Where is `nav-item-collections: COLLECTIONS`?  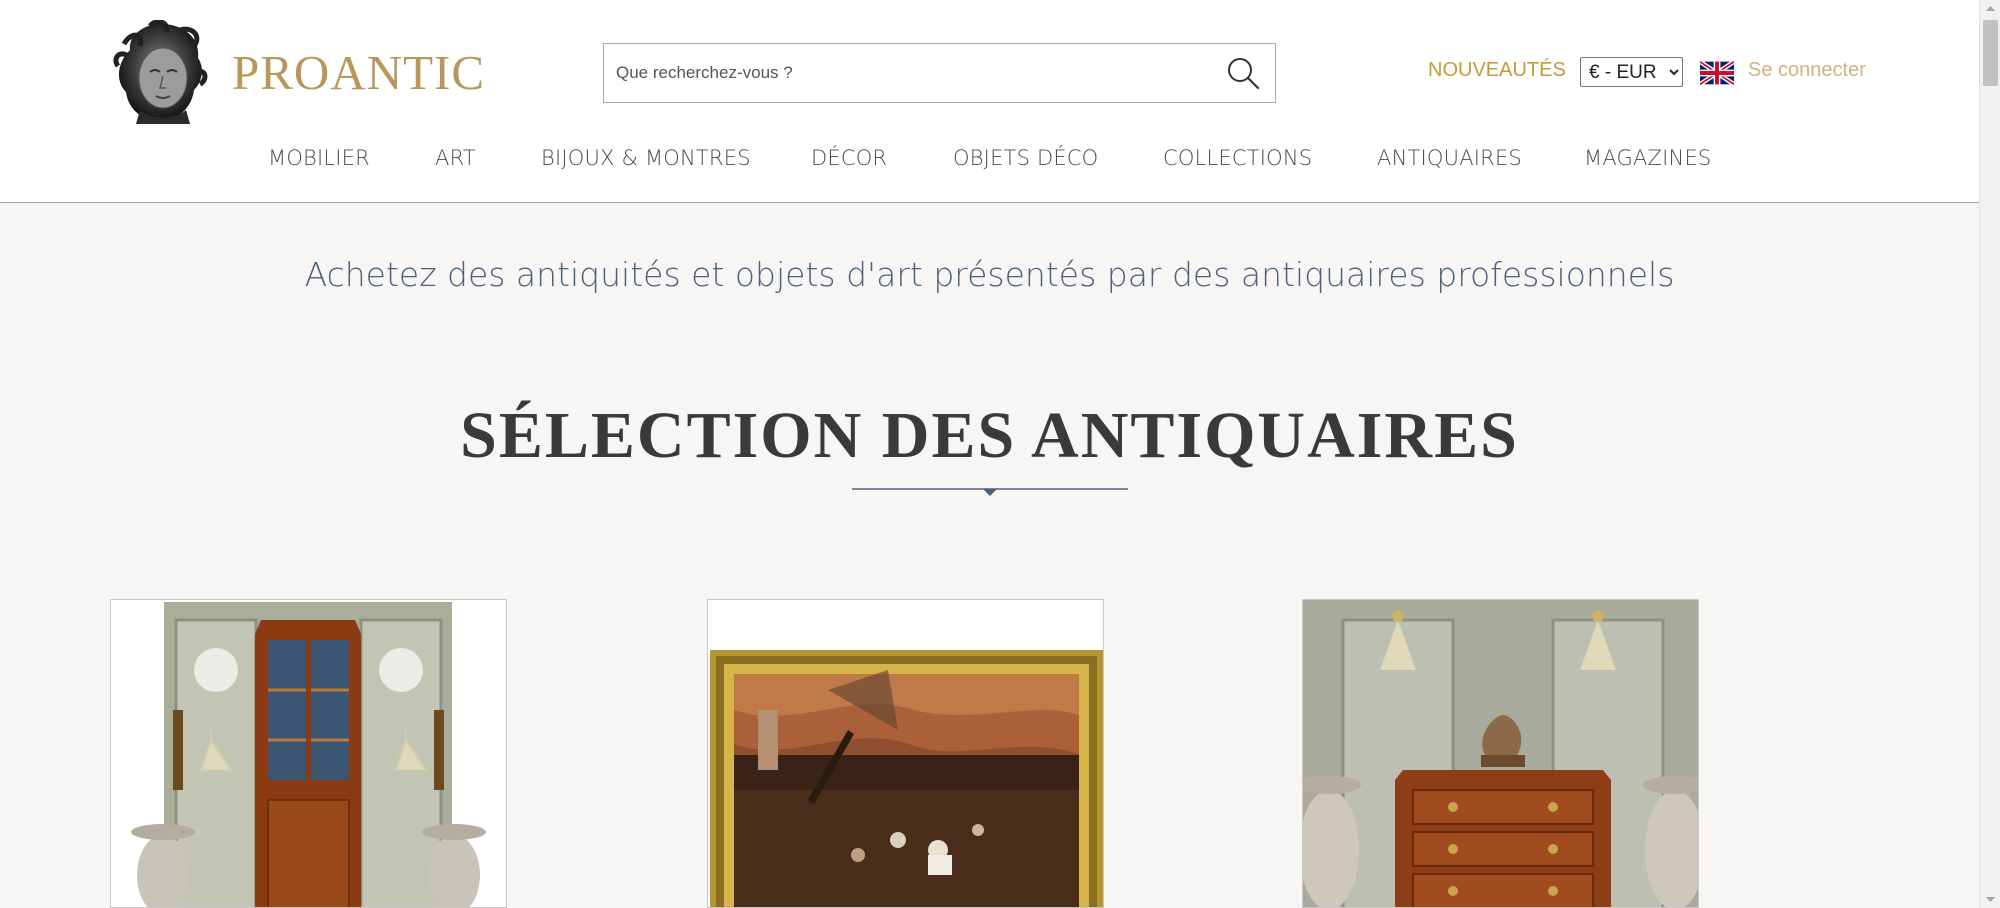
nav-item-collections: COLLECTIONS is located at coordinates (1237, 158).